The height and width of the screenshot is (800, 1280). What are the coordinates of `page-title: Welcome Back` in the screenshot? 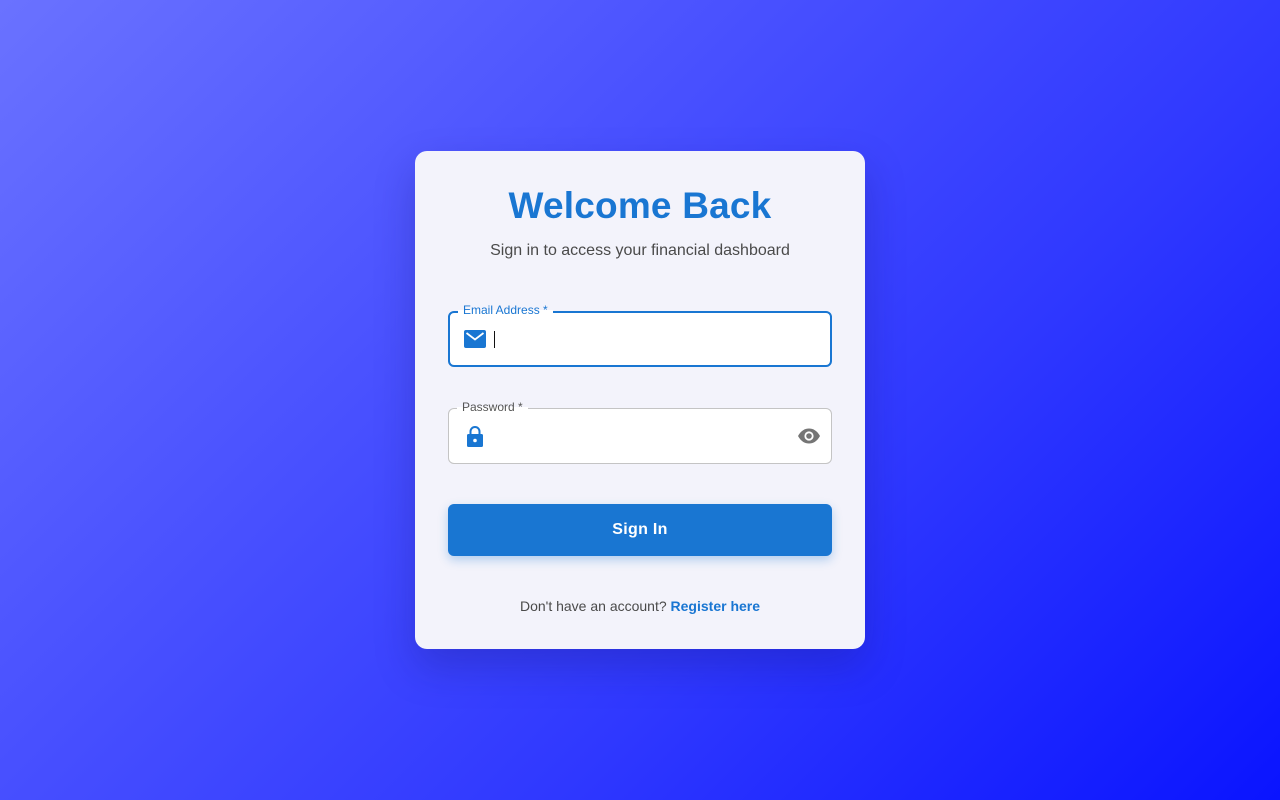 It's located at (640, 205).